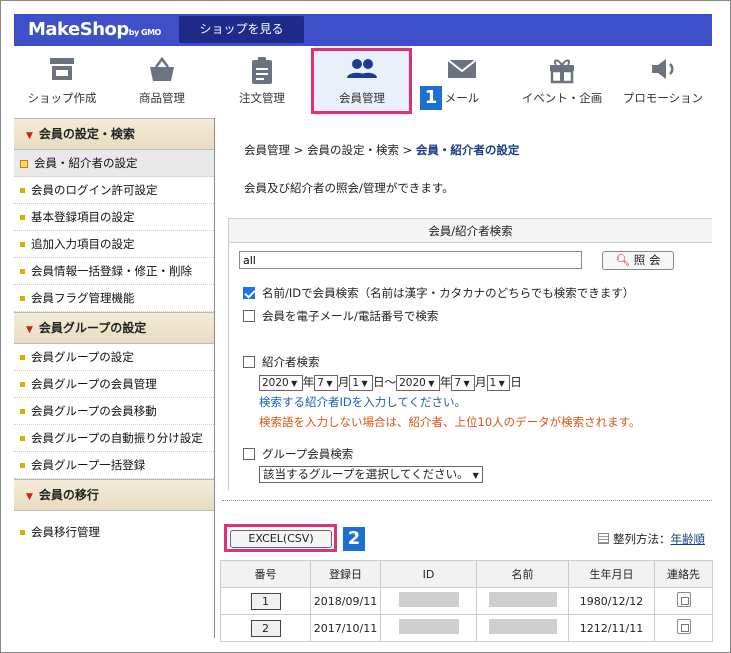 Image resolution: width=731 pixels, height=653 pixels. I want to click on reg-date-cell: 2018/09/11, so click(345, 601).